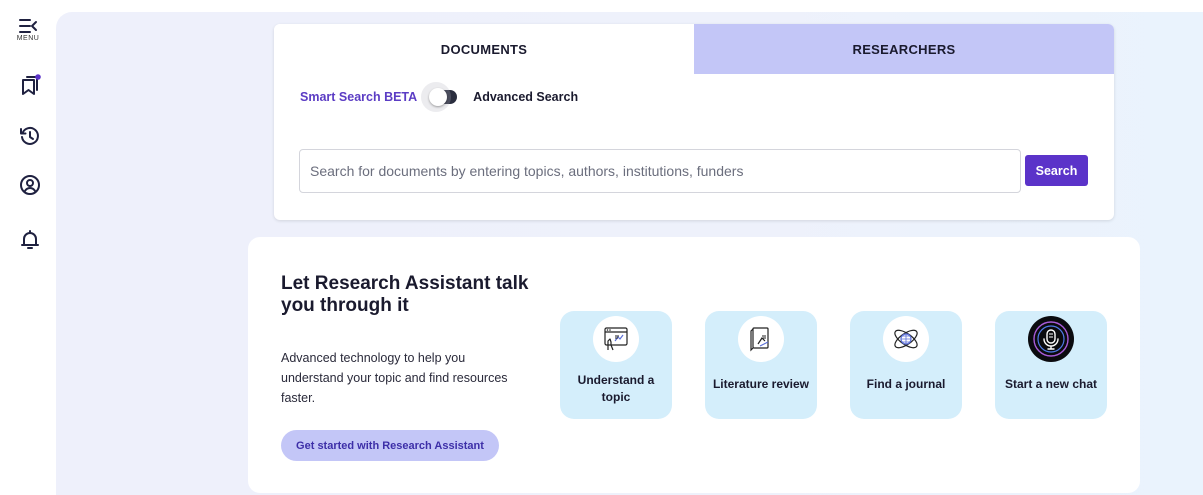 The height and width of the screenshot is (495, 1203). I want to click on sidebar-item-notifications, so click(30, 240).